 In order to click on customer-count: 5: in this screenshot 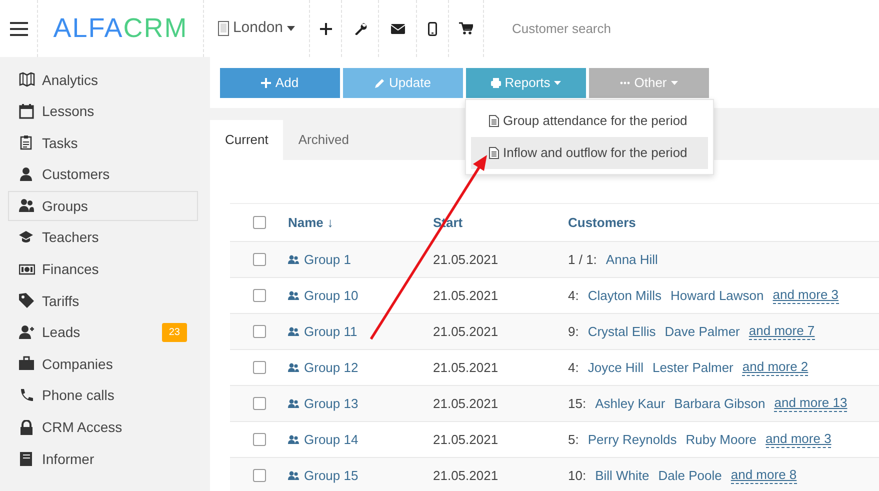, I will do `click(573, 439)`.